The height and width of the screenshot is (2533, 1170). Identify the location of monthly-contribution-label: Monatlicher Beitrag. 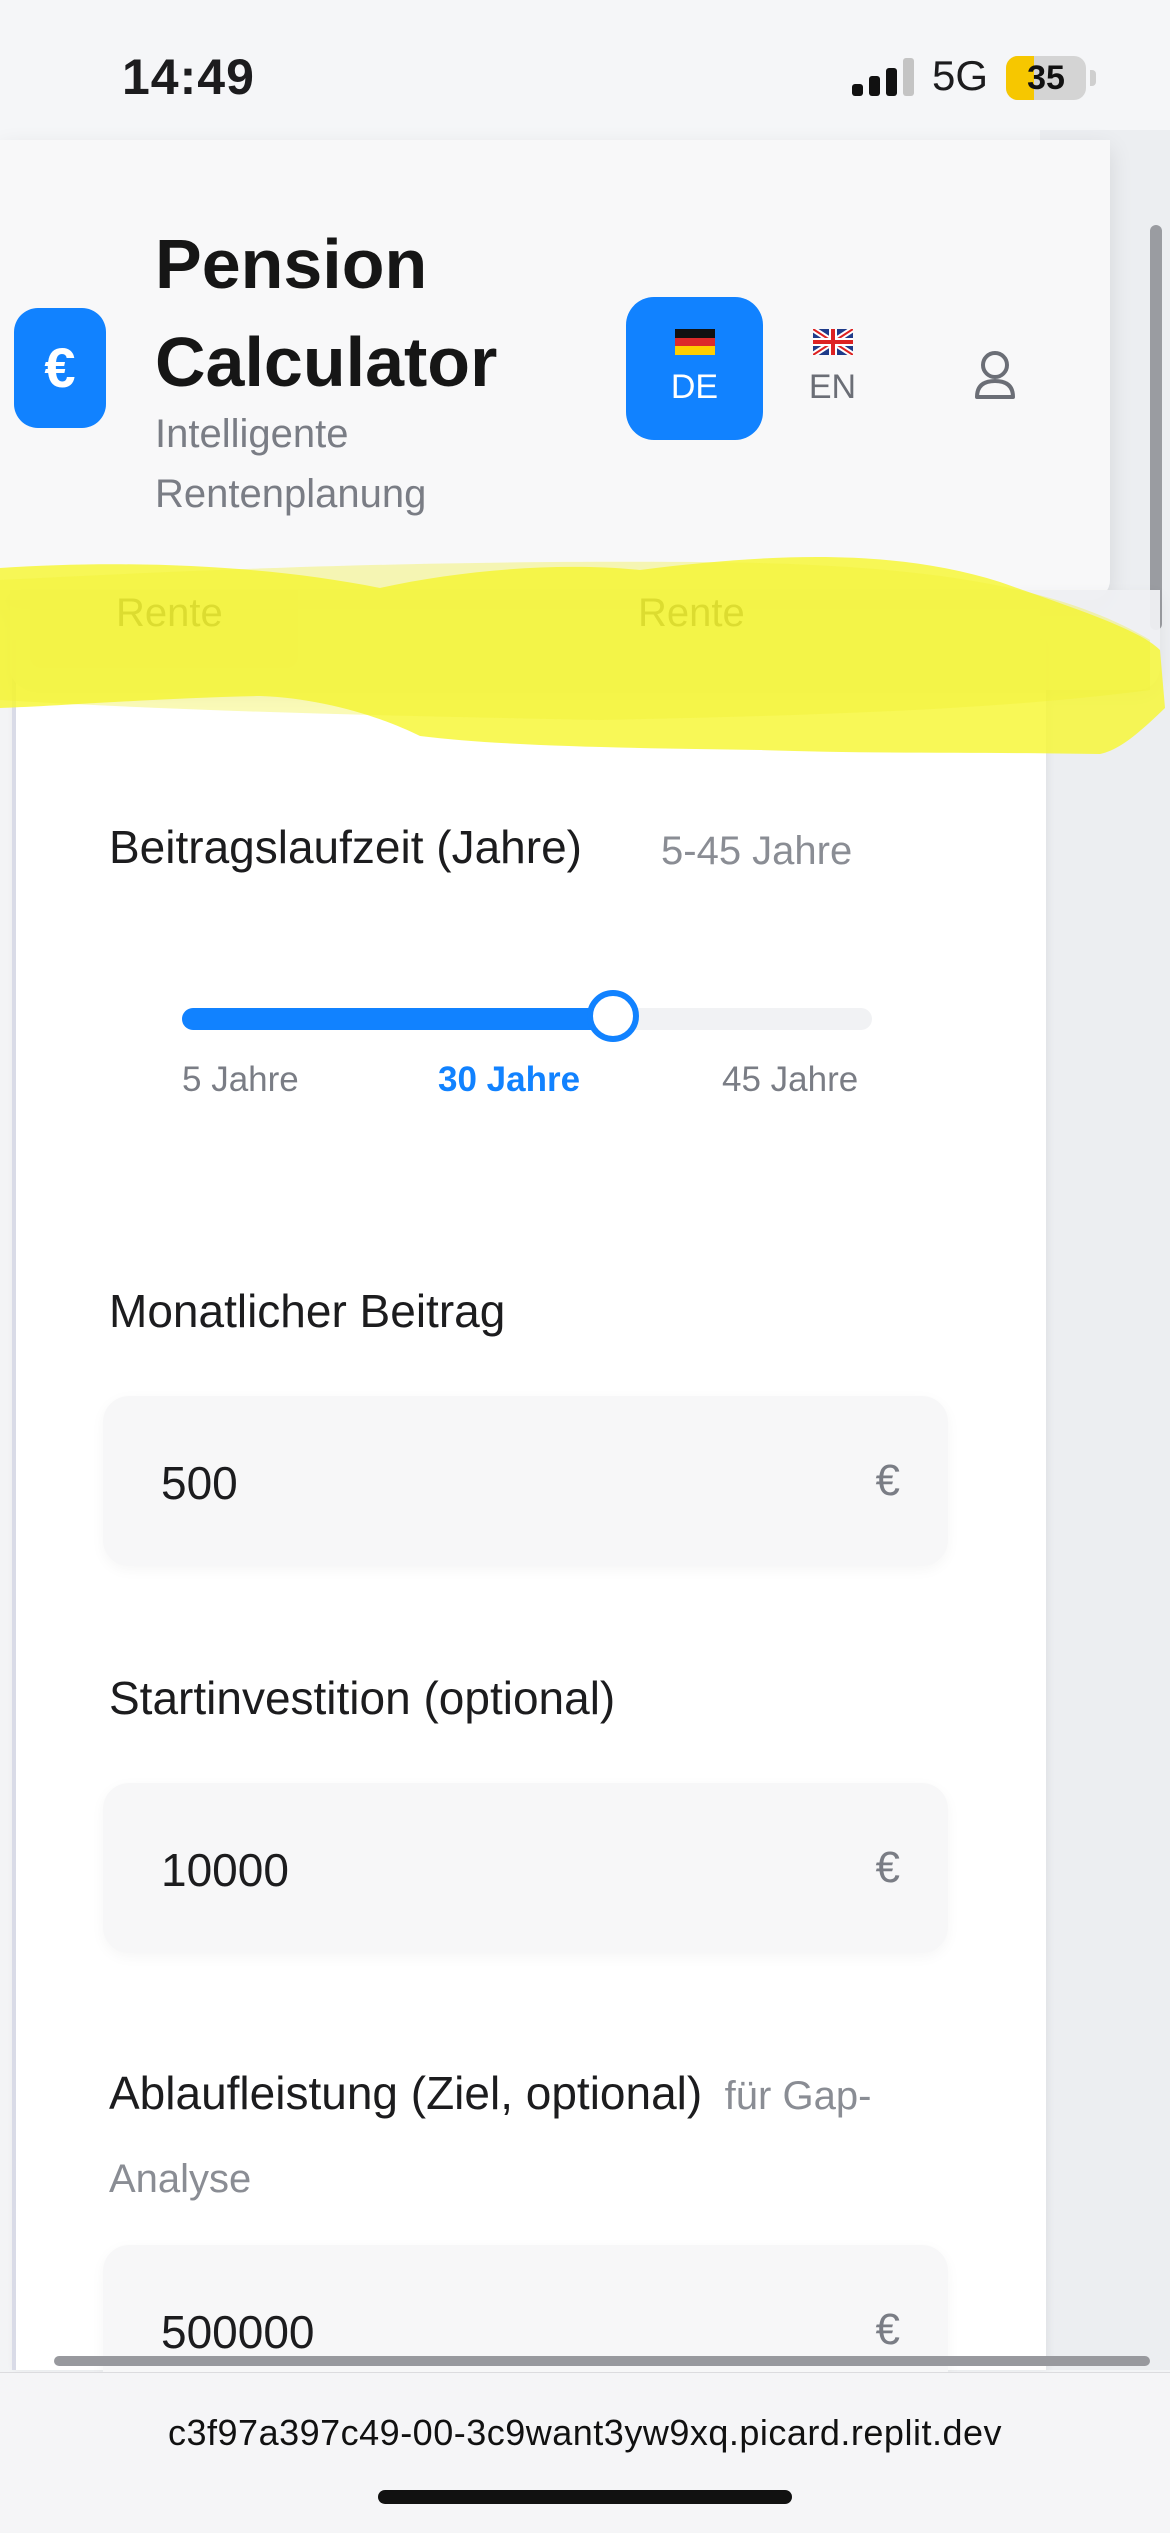
(307, 1311).